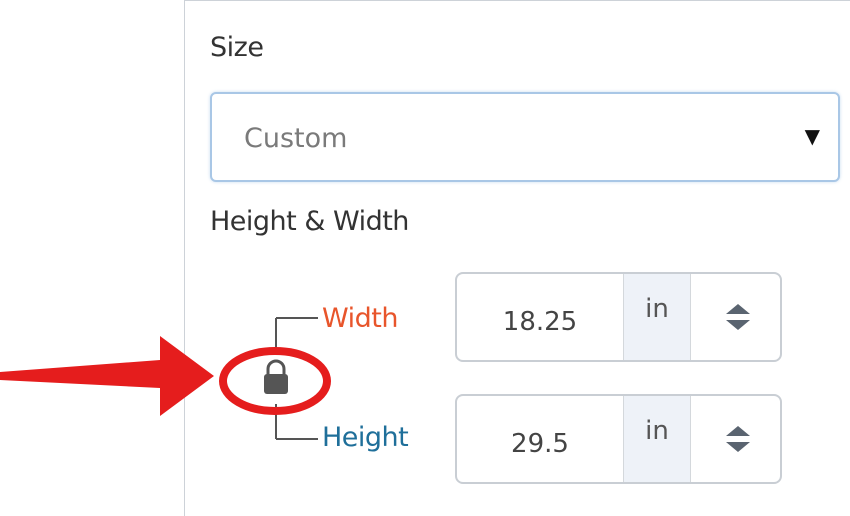 This screenshot has width=850, height=516. What do you see at coordinates (735, 317) in the screenshot?
I see `width-stepper` at bounding box center [735, 317].